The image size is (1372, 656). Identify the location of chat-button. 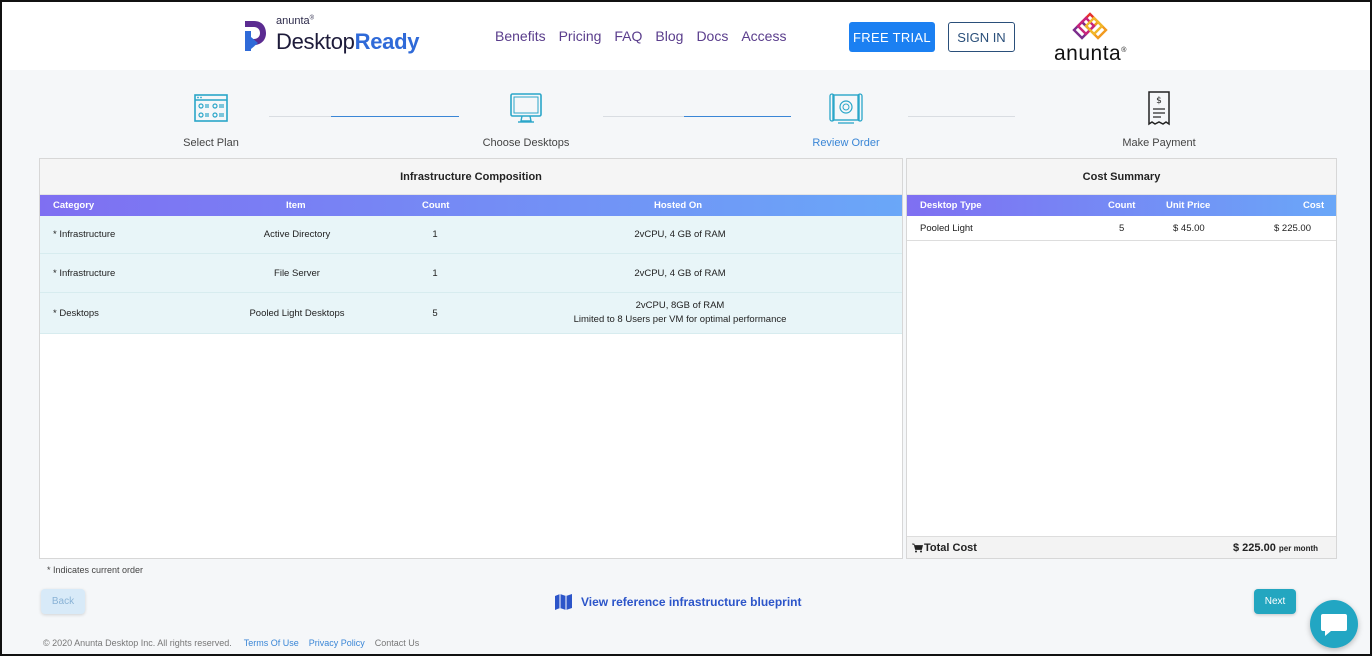
(1334, 624).